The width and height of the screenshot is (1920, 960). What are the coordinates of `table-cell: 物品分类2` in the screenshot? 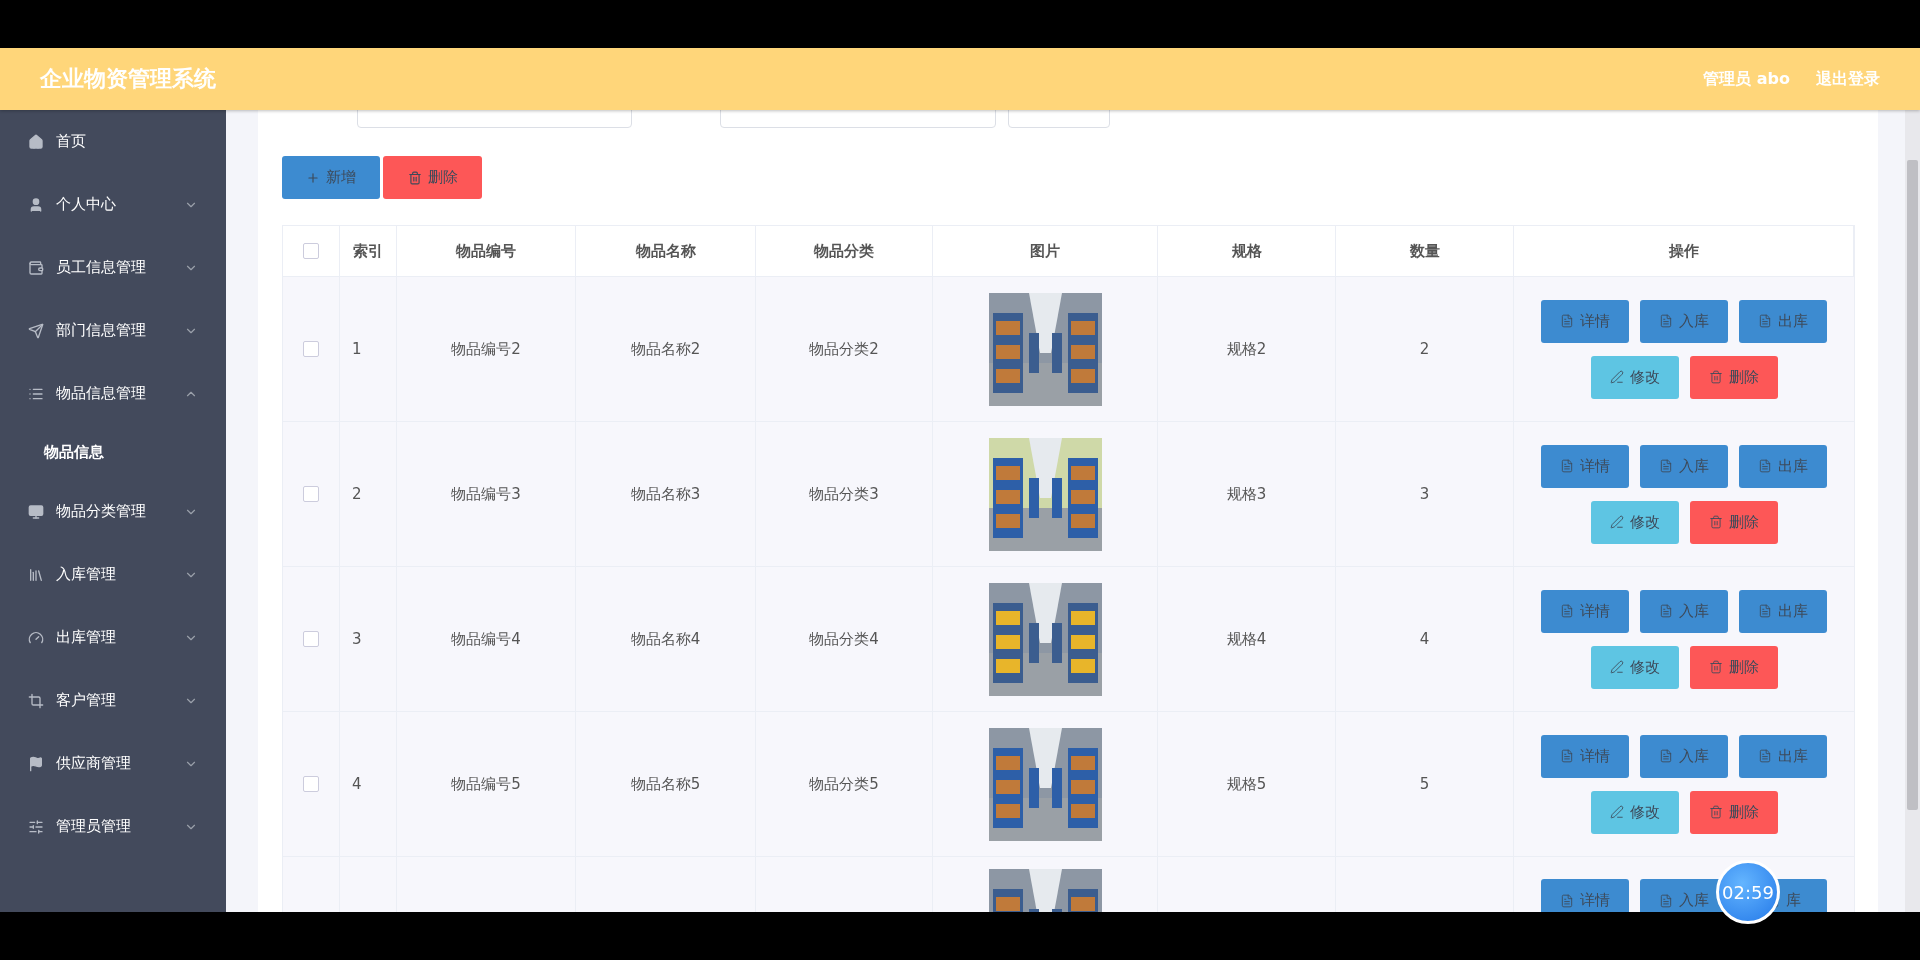 It's located at (844, 349).